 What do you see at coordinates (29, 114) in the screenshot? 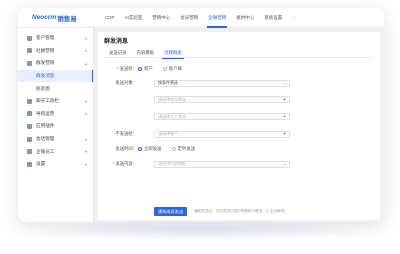
I see `guide-icon` at bounding box center [29, 114].